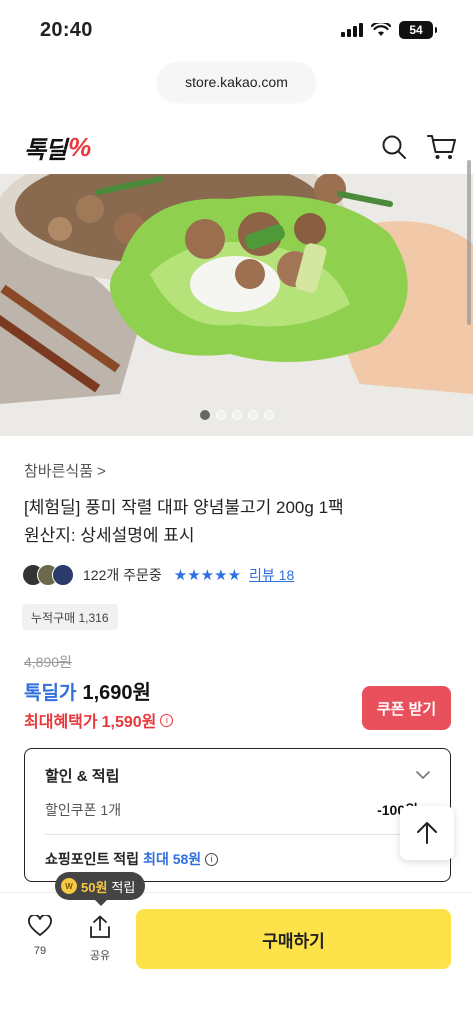  I want to click on status-time: 20:40, so click(66, 29).